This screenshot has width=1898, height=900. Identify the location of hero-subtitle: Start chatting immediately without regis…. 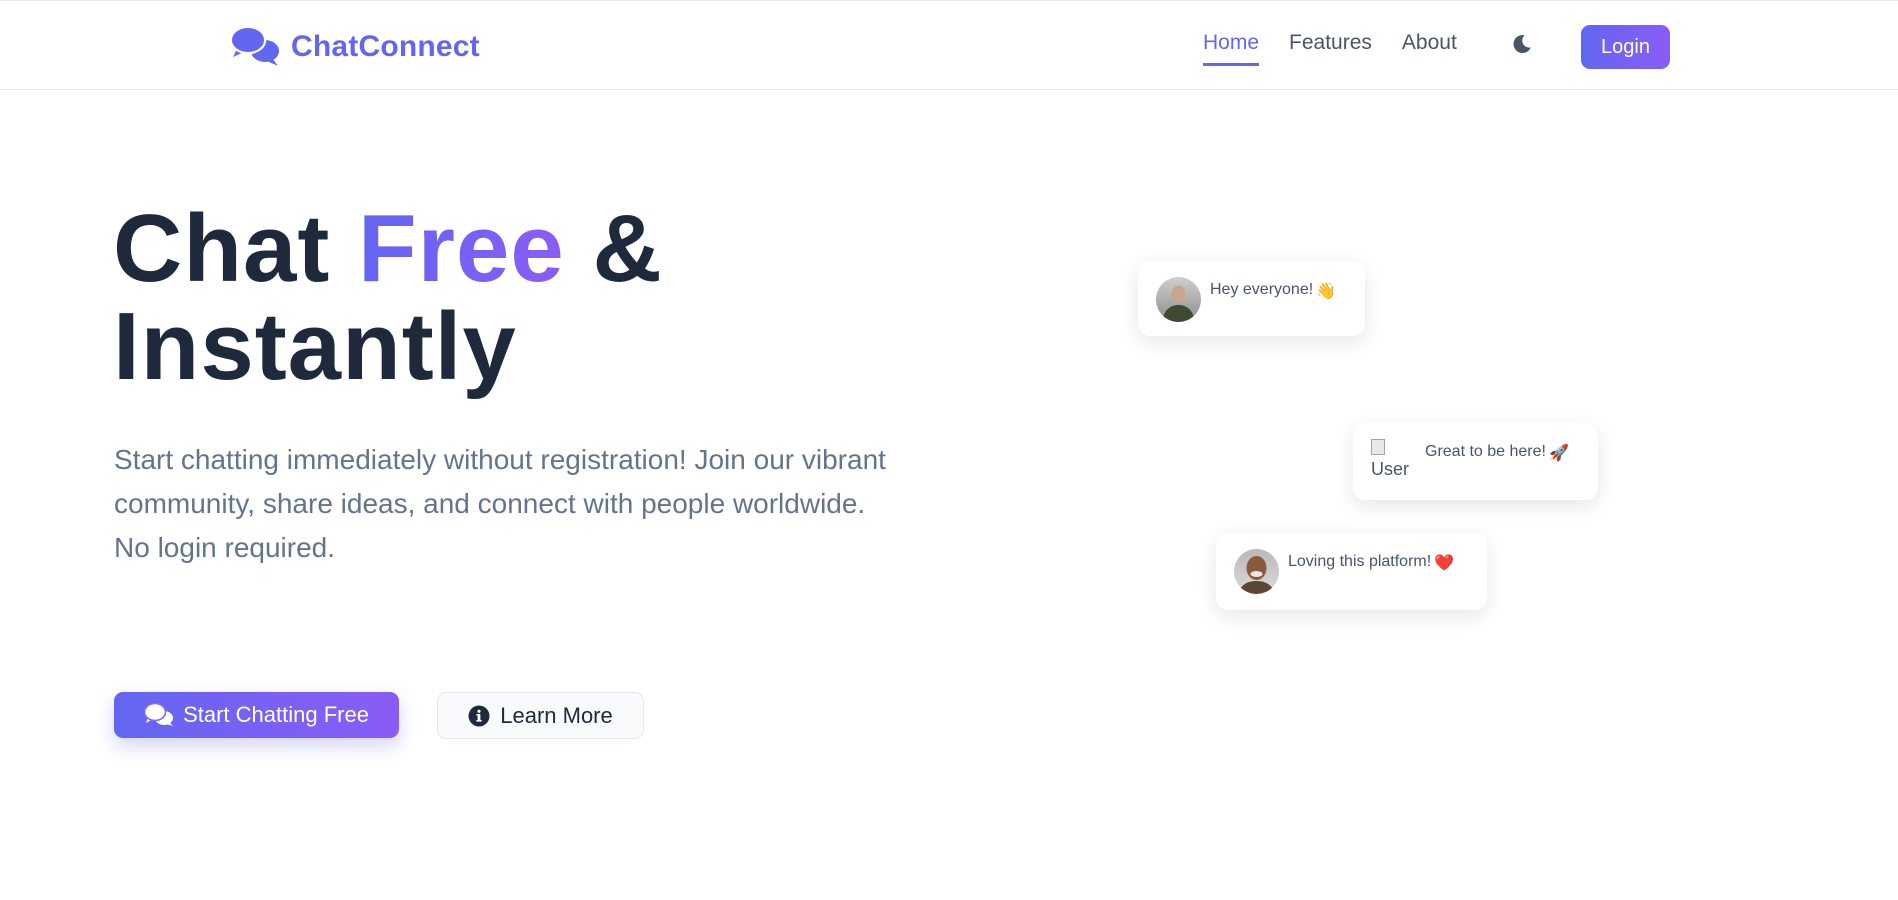
(500, 503).